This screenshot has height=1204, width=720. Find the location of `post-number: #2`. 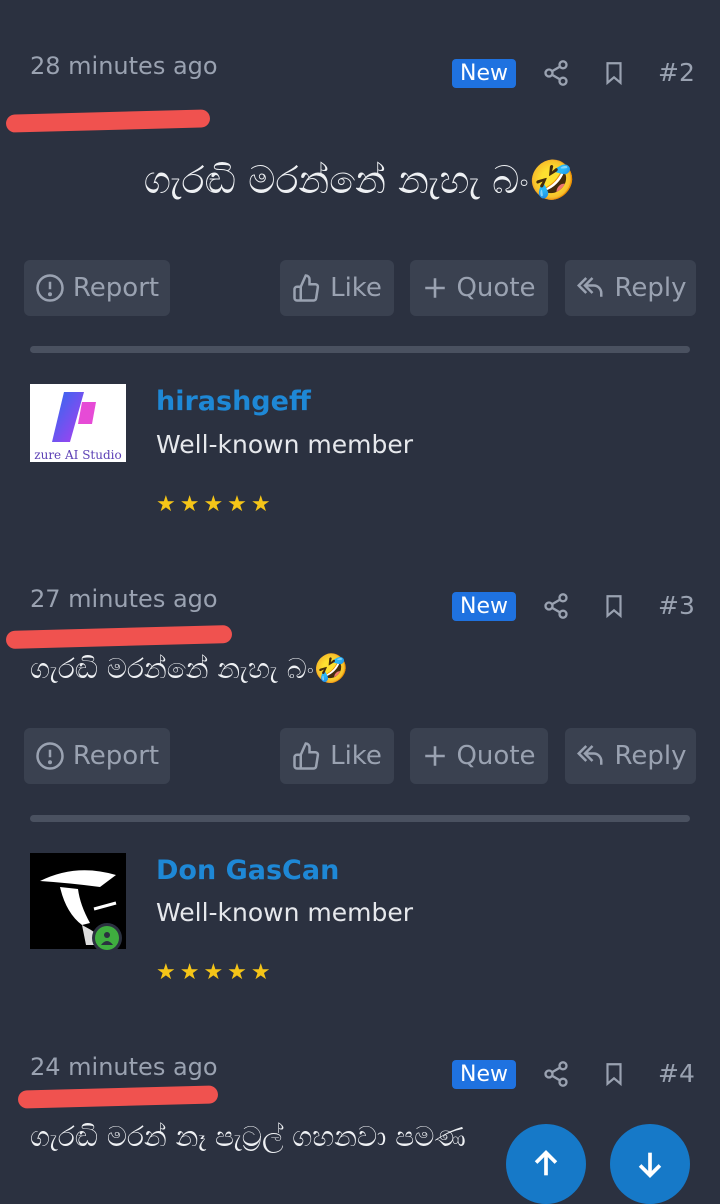

post-number: #2 is located at coordinates (676, 72).